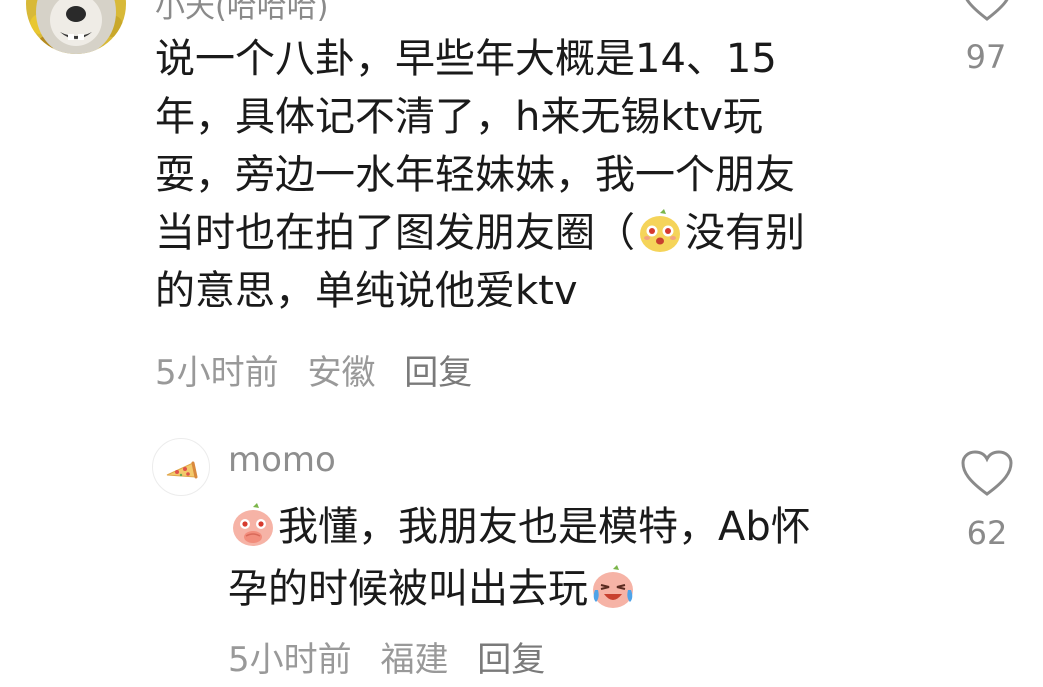 This screenshot has height=687, width=1043. I want to click on comment-line-part: 没有别, so click(745, 233).